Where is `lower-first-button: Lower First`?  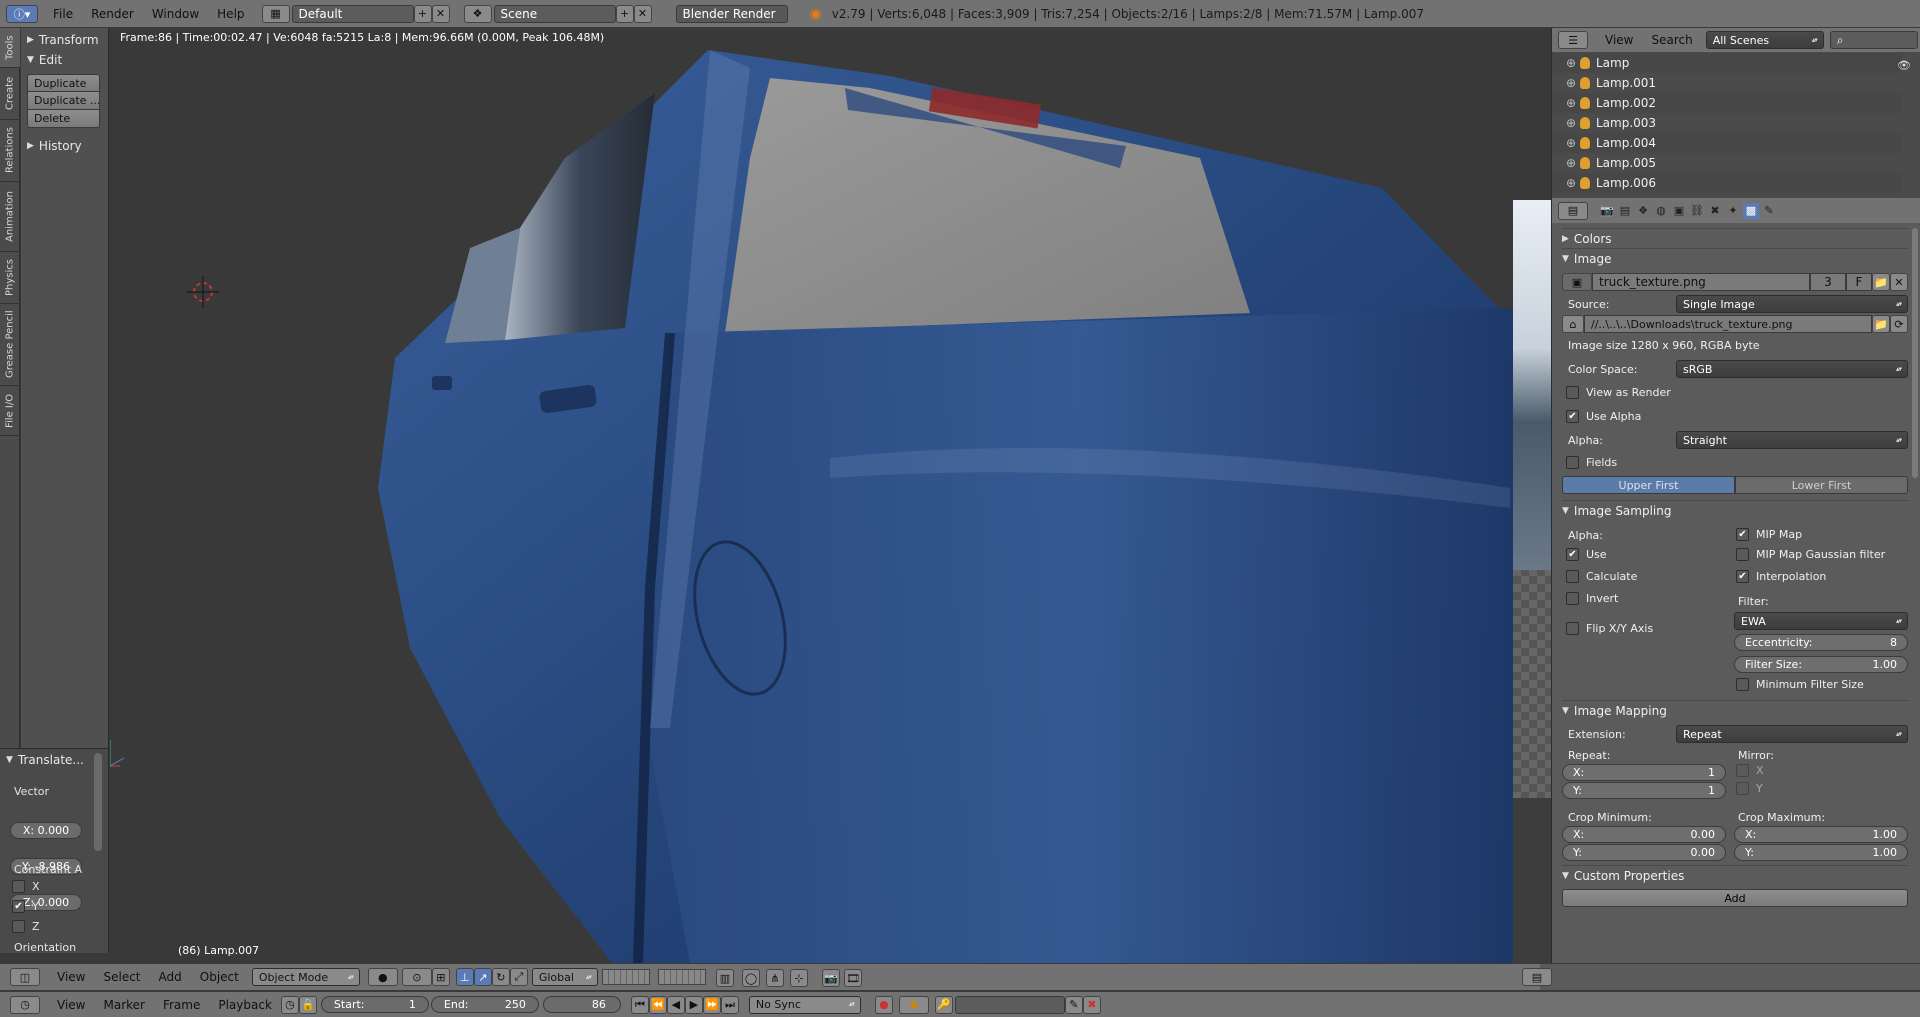
lower-first-button: Lower First is located at coordinates (1821, 485).